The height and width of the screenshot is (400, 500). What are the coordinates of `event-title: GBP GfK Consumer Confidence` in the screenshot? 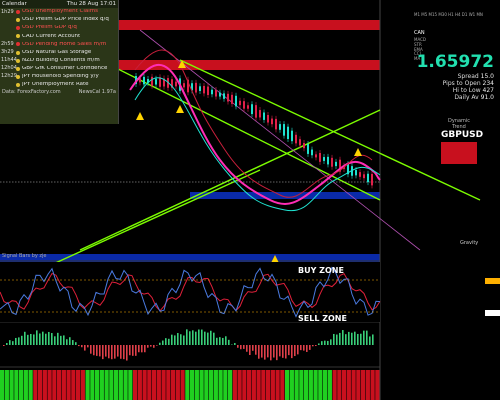 It's located at (65, 68).